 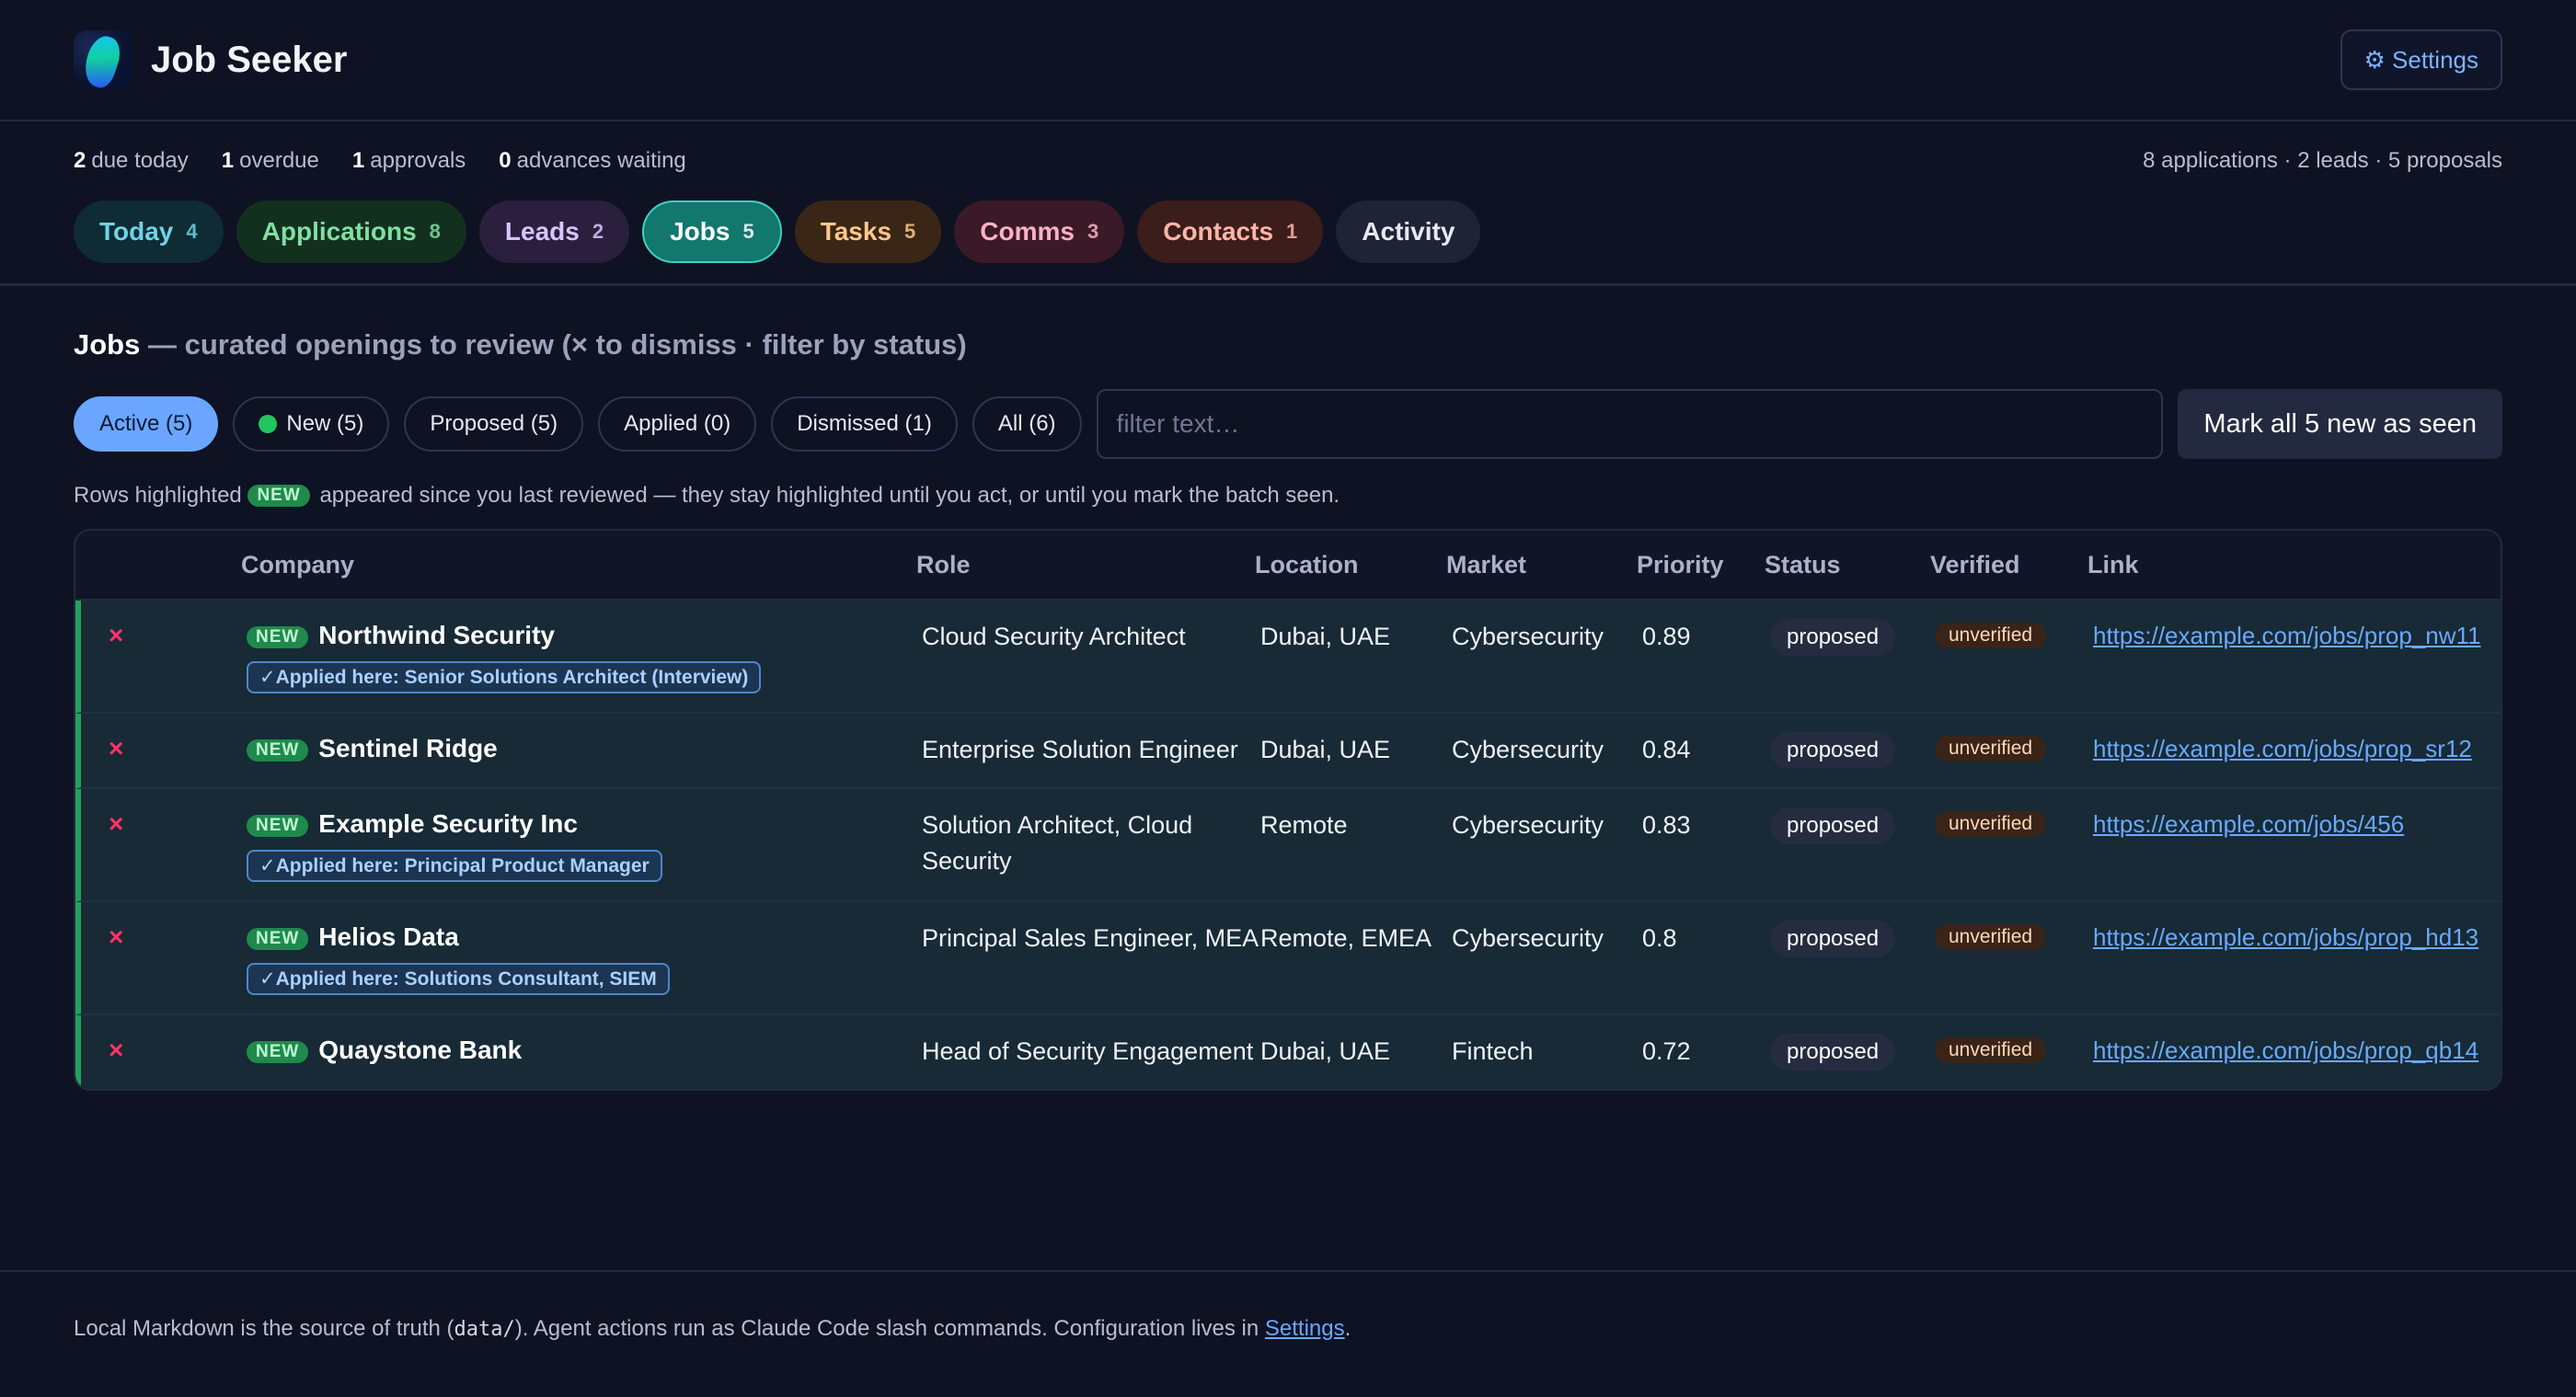 I want to click on market-cell: Fintech, so click(x=1493, y=1051).